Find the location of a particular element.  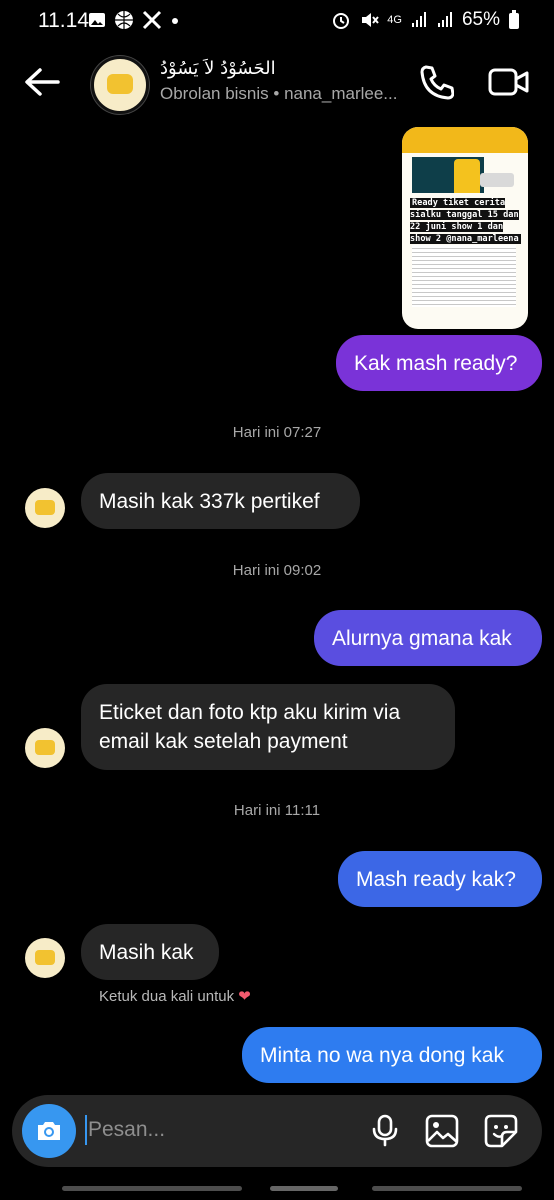

x-notification-icon is located at coordinates (152, 20).